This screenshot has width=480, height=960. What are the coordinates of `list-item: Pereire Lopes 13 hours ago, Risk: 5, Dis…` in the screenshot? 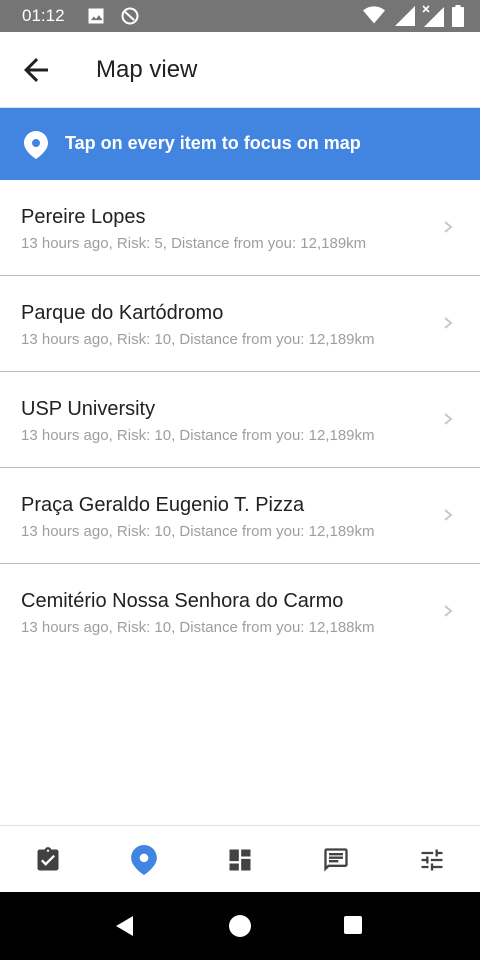 It's located at (240, 228).